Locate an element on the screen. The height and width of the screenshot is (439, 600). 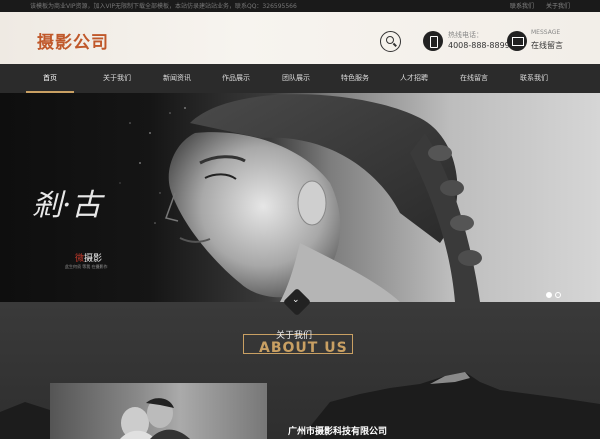
nav-item-home: 首页 is located at coordinates (50, 78).